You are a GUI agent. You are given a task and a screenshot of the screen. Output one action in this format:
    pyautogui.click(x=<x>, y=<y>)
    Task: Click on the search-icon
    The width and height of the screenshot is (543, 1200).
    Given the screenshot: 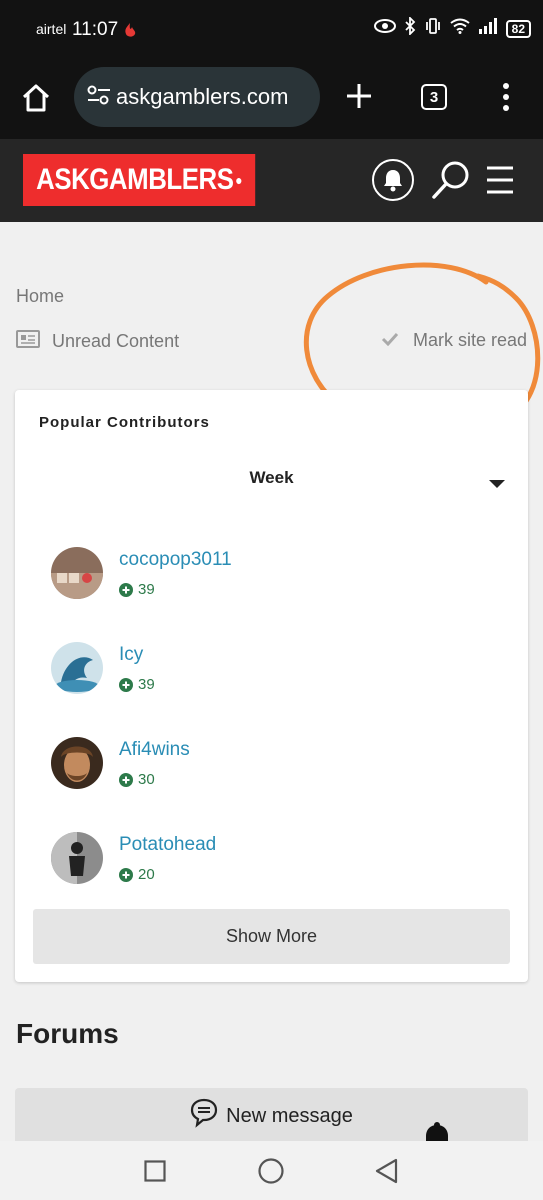 What is the action you would take?
    pyautogui.click(x=451, y=182)
    